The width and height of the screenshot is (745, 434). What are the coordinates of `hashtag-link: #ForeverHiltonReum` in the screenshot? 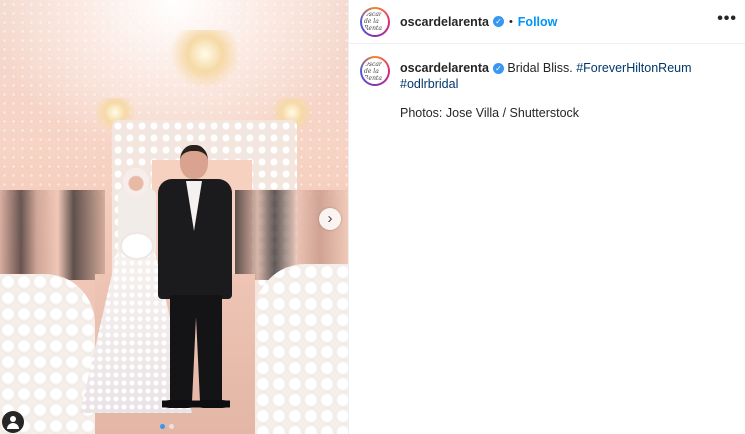 It's located at (633, 68).